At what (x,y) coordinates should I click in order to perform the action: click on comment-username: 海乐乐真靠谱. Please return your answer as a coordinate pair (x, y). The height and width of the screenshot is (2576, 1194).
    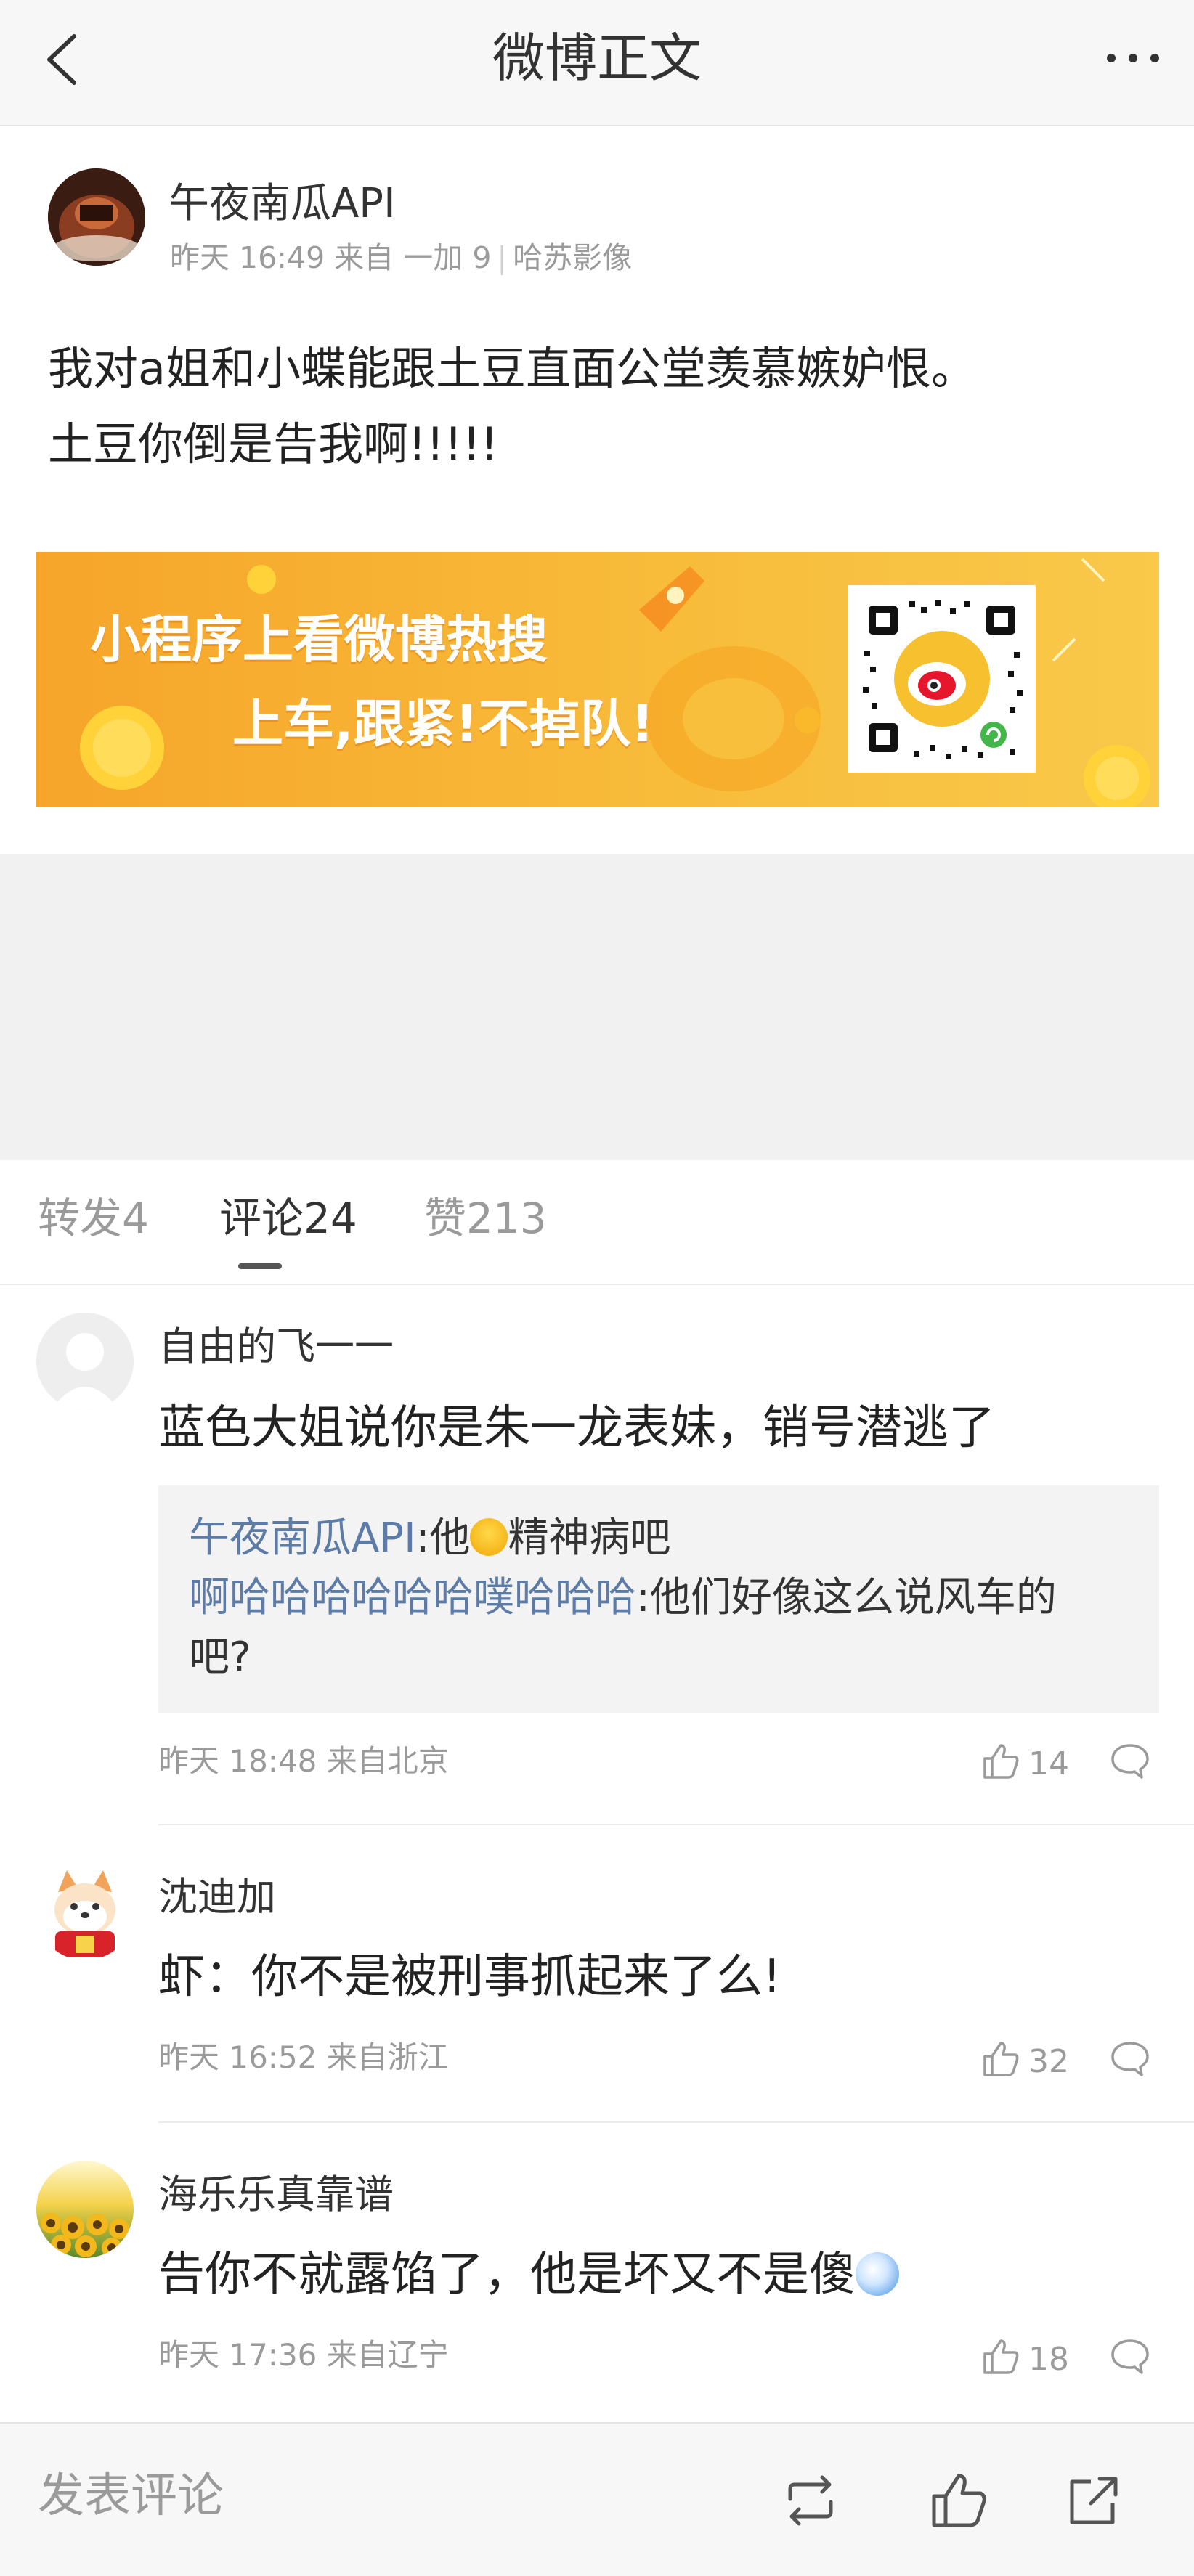
    Looking at the image, I should click on (276, 2194).